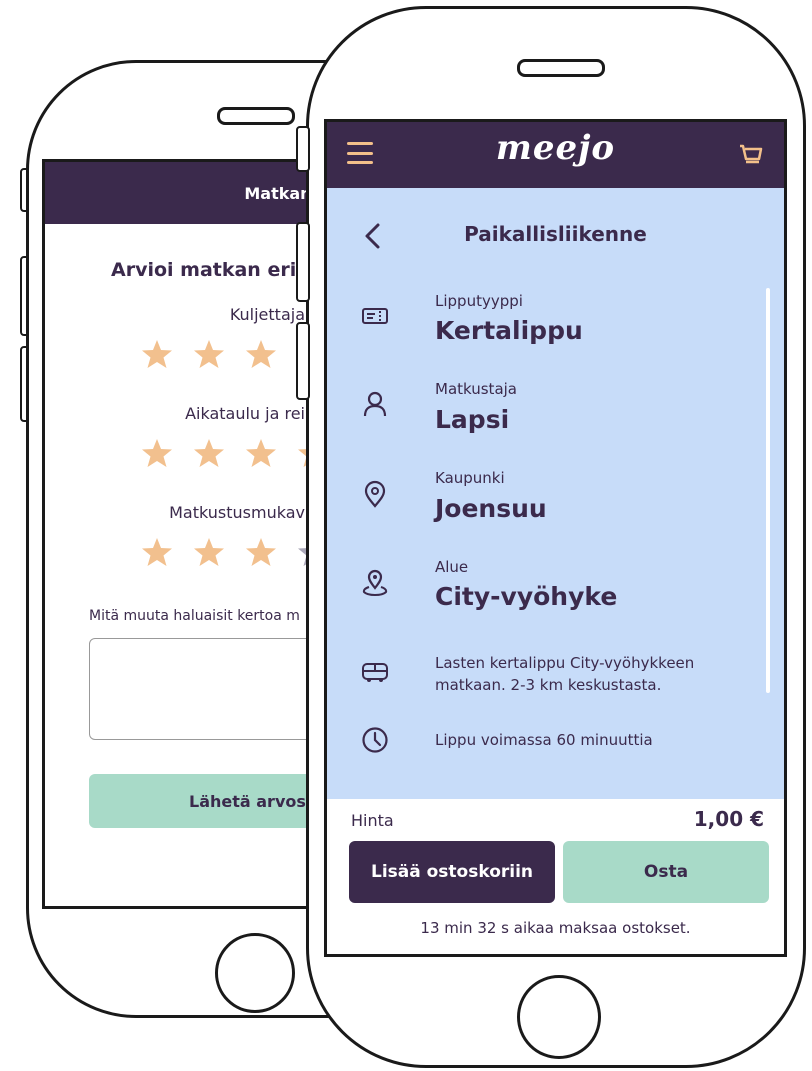 The height and width of the screenshot is (1071, 812). I want to click on map-pin-icon, so click(375, 582).